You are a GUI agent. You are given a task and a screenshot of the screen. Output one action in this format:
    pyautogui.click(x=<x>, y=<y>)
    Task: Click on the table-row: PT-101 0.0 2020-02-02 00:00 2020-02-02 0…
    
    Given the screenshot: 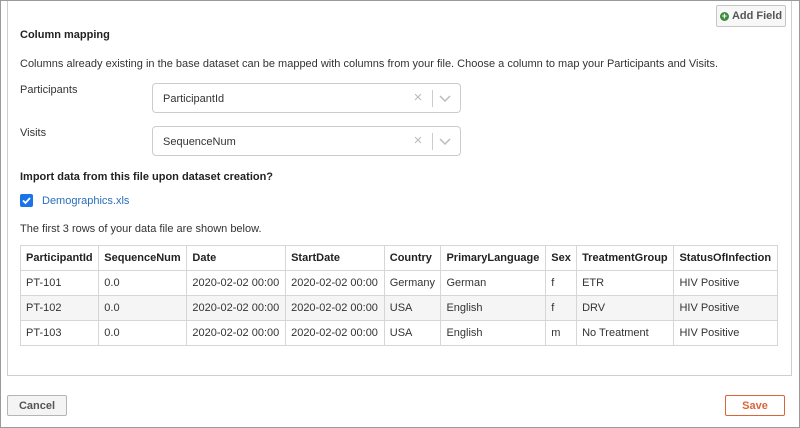 What is the action you would take?
    pyautogui.click(x=398, y=283)
    